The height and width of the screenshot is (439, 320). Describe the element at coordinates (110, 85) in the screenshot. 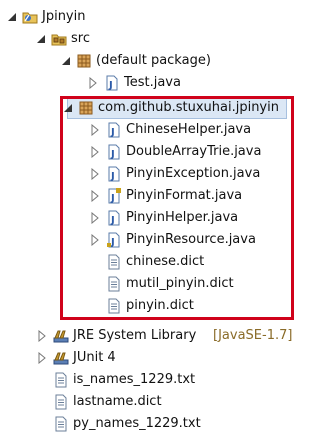

I see `svg-text: J` at that location.